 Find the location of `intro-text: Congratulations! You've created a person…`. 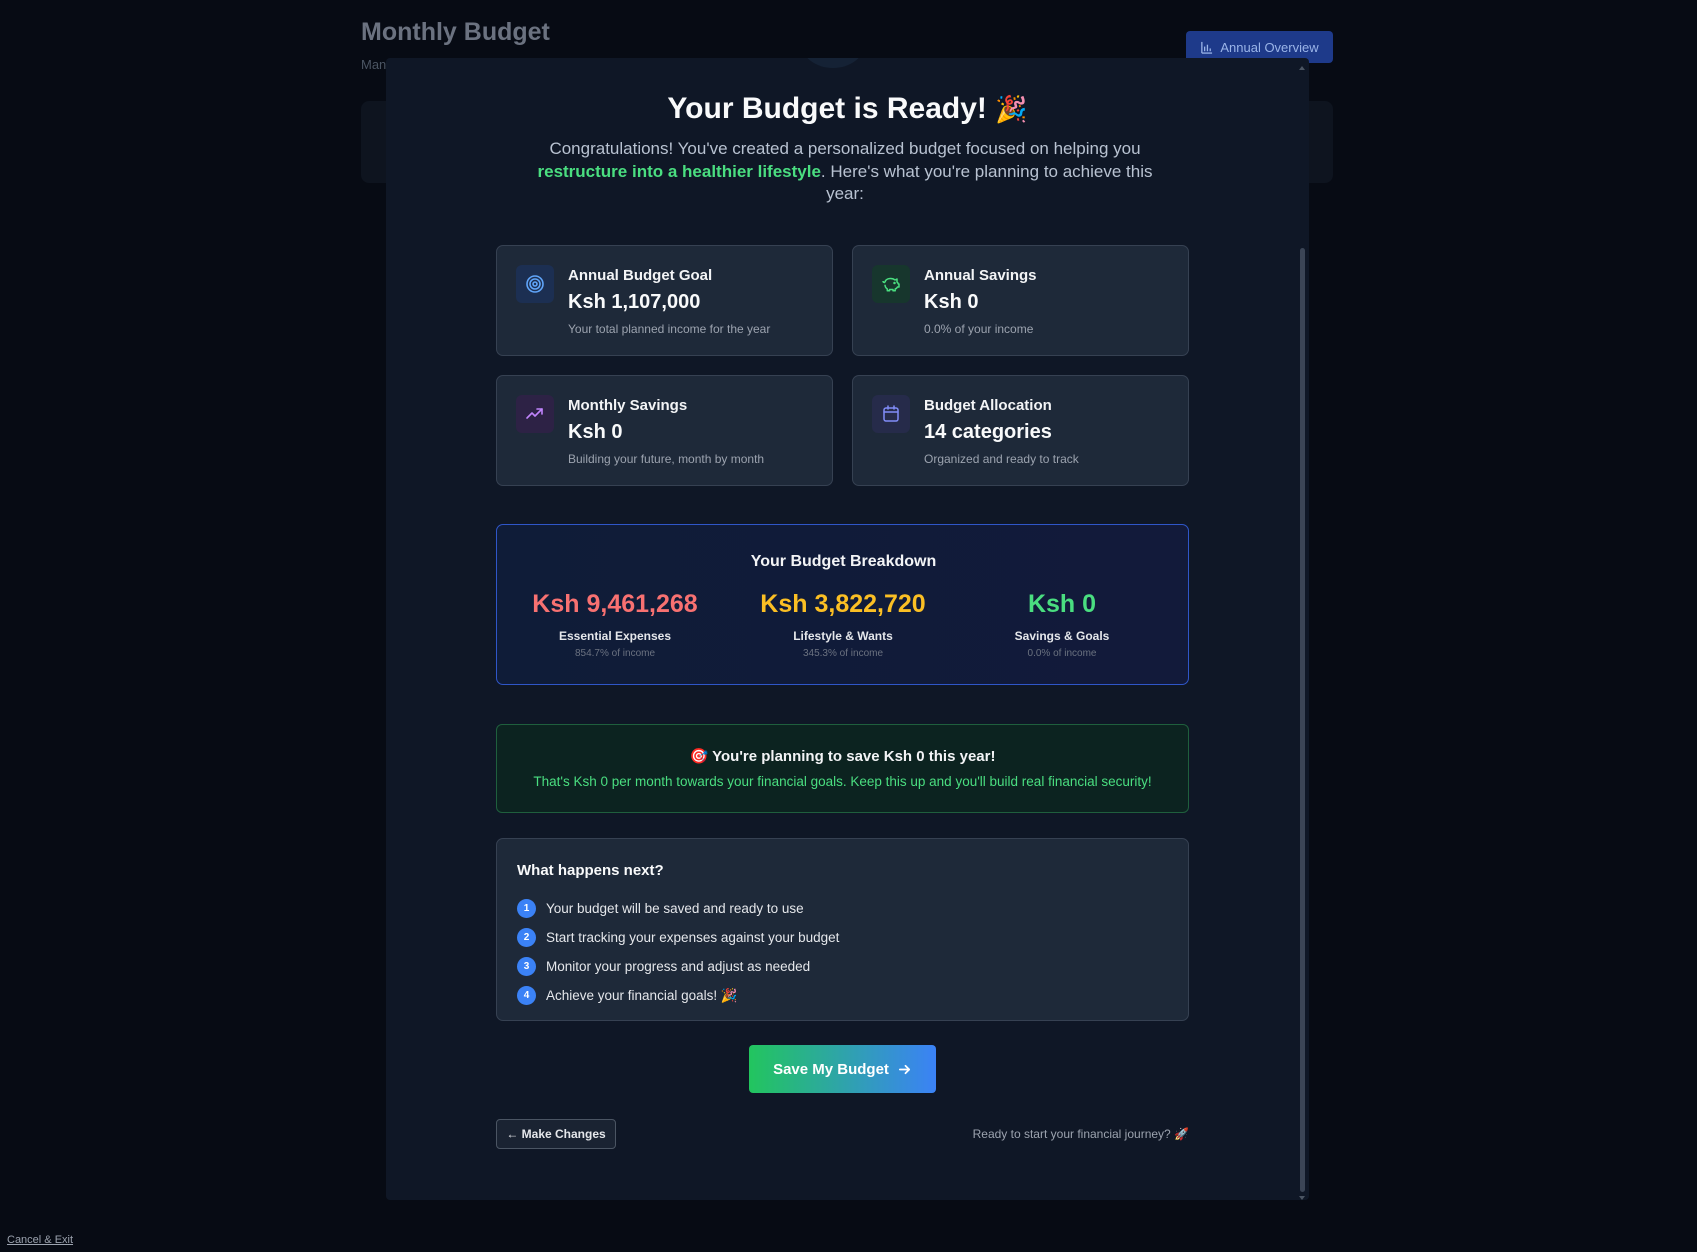

intro-text: Congratulations! You've created a person… is located at coordinates (845, 172).